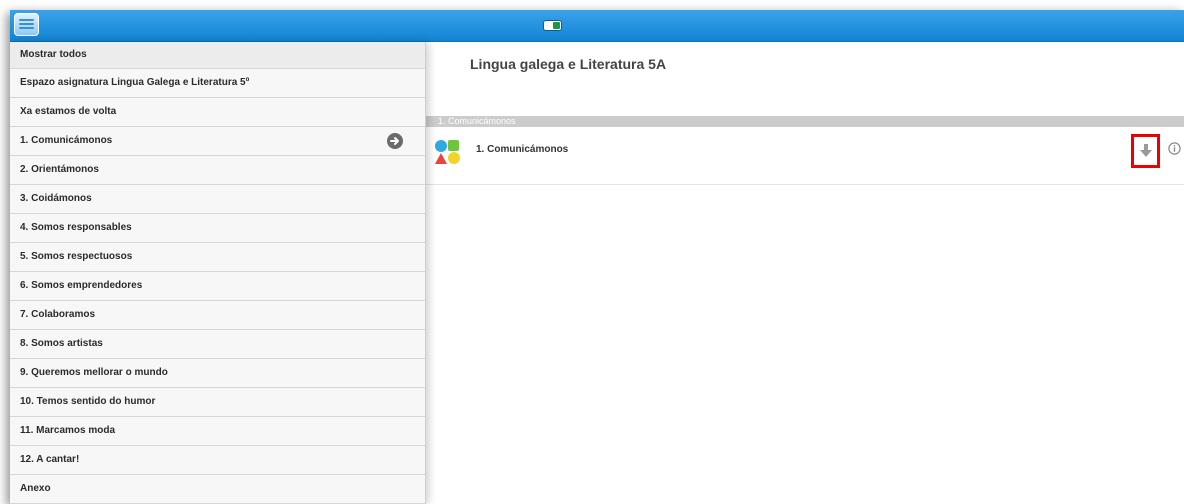 The width and height of the screenshot is (1184, 504). I want to click on sidebar-item-unit-1: 1. Comunicámonos, so click(217, 141).